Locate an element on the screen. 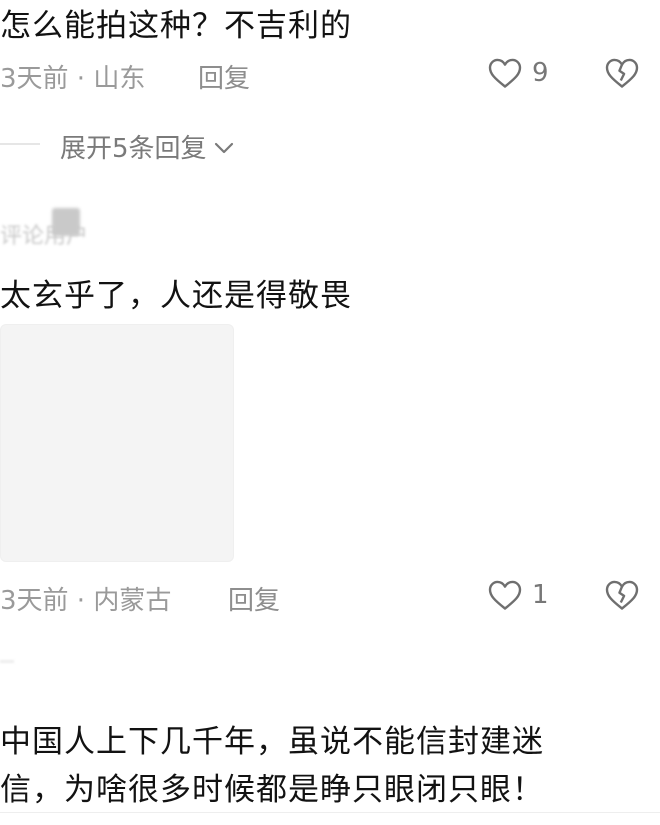 The image size is (660, 825). expand-divider is located at coordinates (20, 144).